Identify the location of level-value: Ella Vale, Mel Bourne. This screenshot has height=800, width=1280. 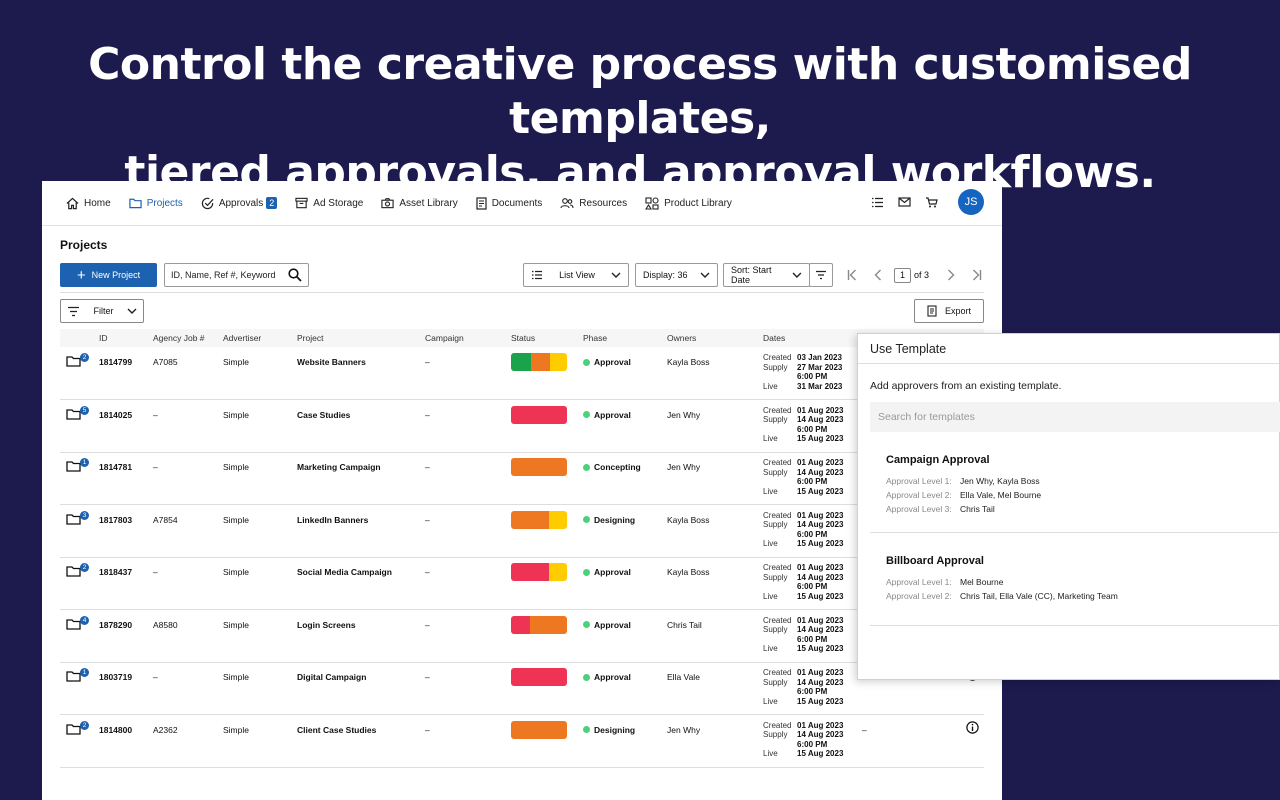
(1001, 495).